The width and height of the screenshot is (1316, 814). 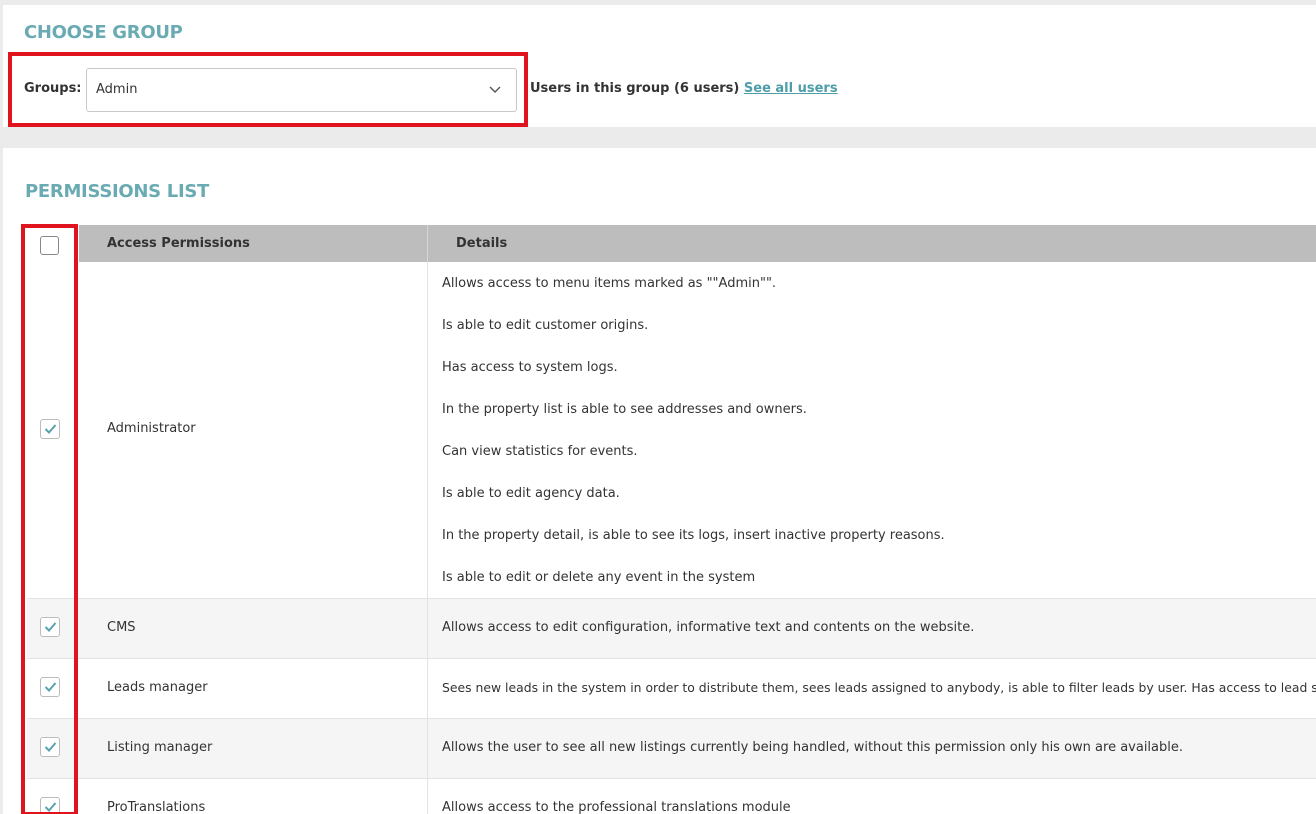 What do you see at coordinates (635, 88) in the screenshot?
I see `users-count-text: Users in this group (6 users)` at bounding box center [635, 88].